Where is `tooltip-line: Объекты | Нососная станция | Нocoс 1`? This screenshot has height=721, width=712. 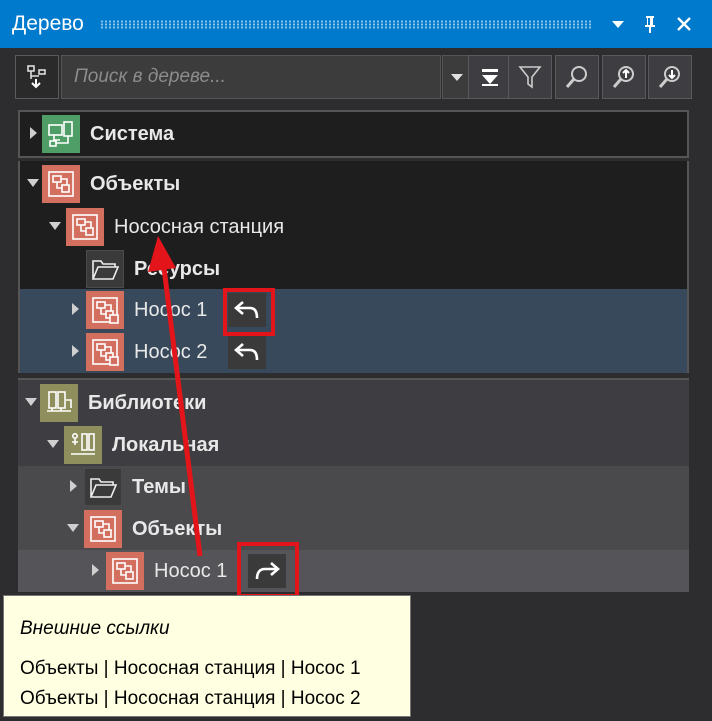 tooltip-line: Объекты | Нососная станция | Нocoс 1 is located at coordinates (190, 668).